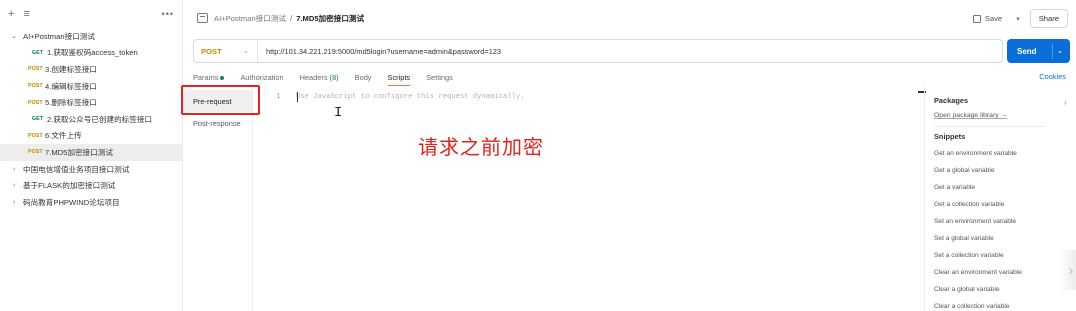  I want to click on packages-title: Packages, so click(951, 100).